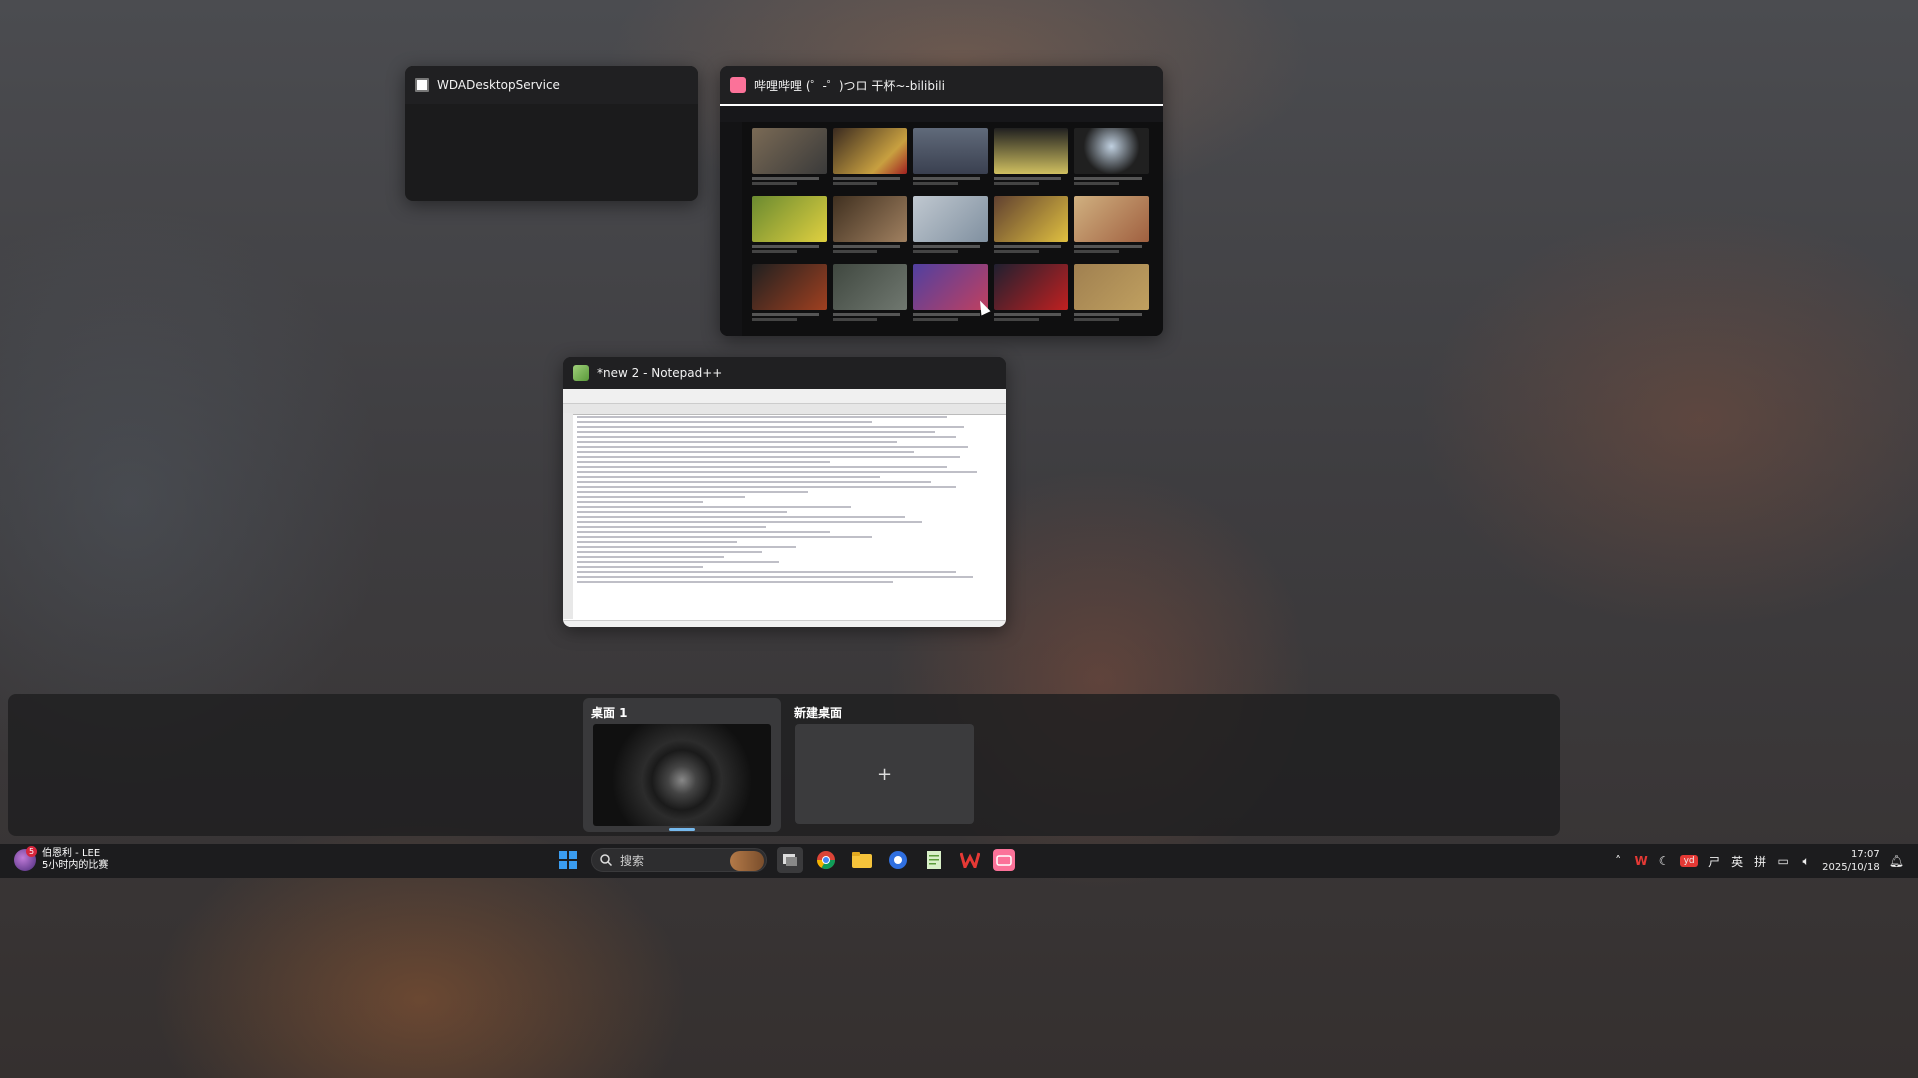  Describe the element at coordinates (1689, 861) in the screenshot. I see `youdao-icon: yd` at that location.